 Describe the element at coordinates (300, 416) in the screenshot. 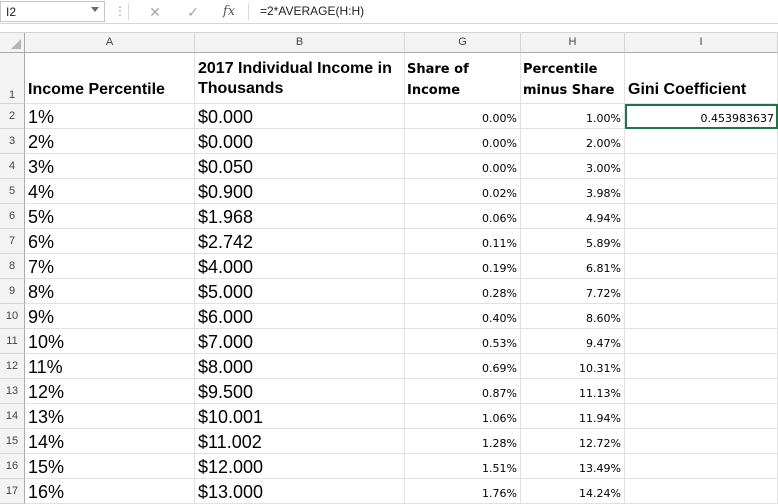

I see `income-value-cell: $10.001` at that location.